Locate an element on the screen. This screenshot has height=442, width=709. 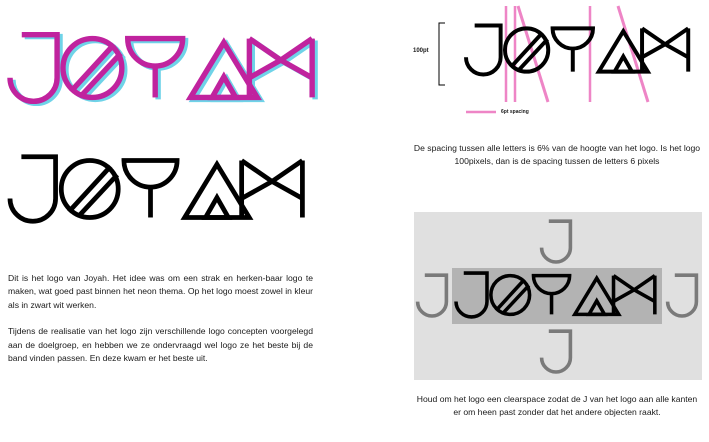
clearspace-j-left is located at coordinates (432, 295).